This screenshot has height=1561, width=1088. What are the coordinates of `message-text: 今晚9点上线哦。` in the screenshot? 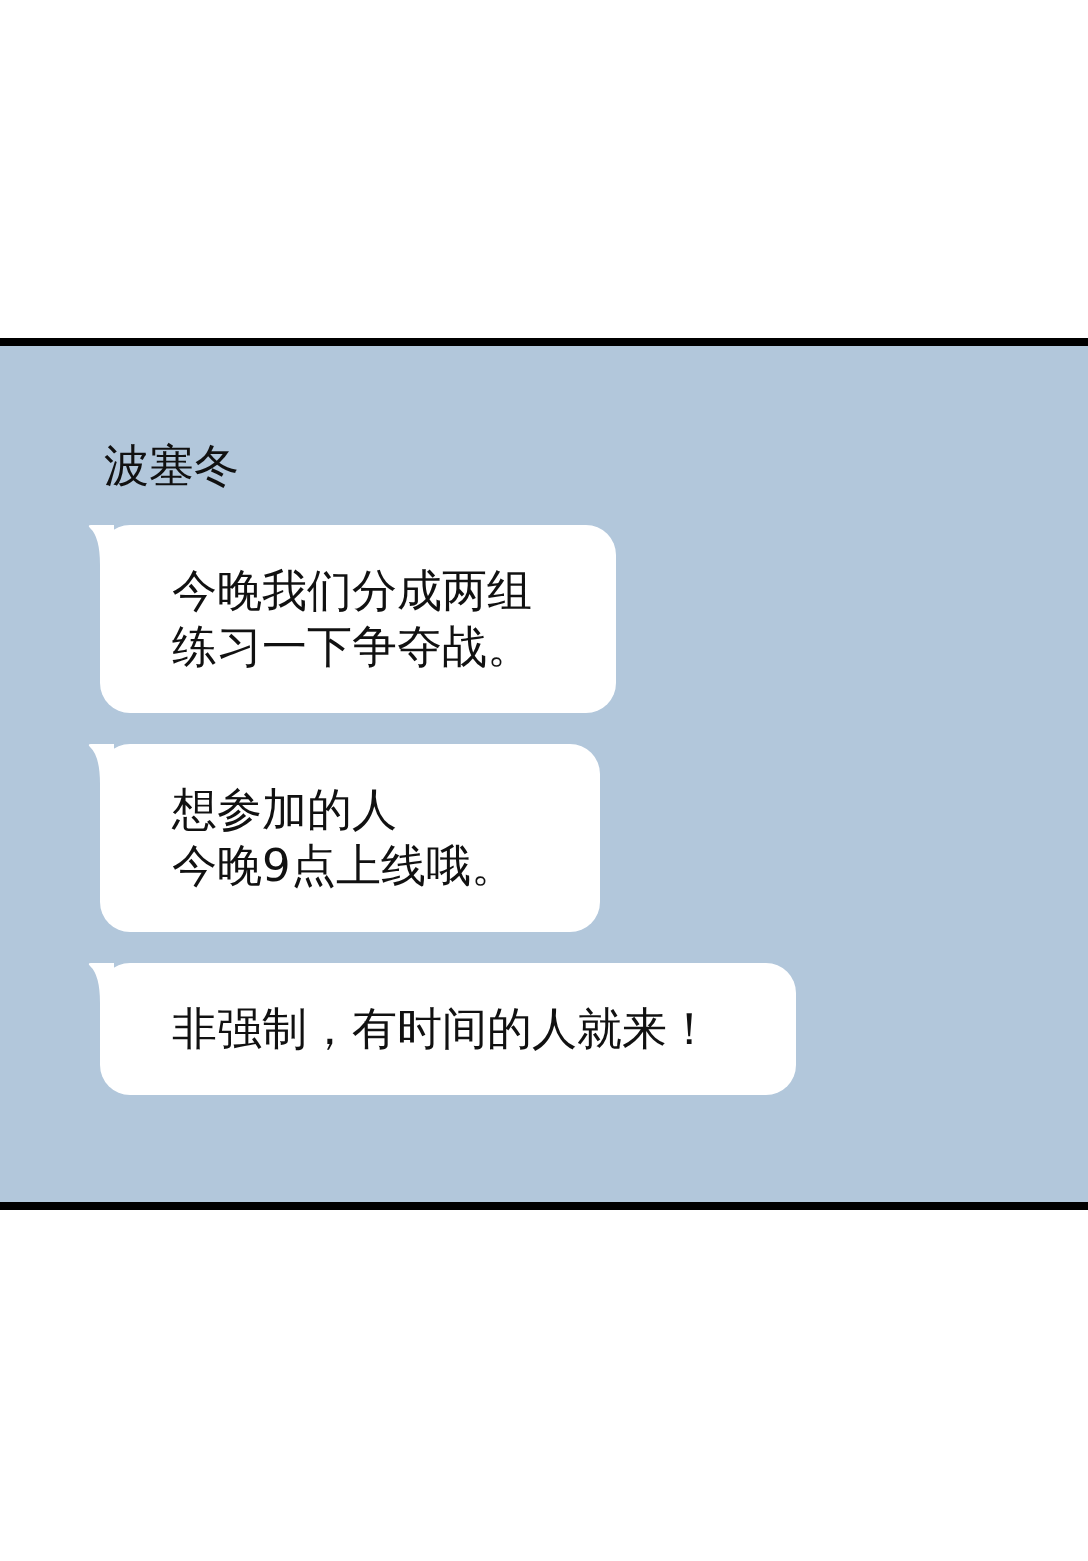 It's located at (344, 866).